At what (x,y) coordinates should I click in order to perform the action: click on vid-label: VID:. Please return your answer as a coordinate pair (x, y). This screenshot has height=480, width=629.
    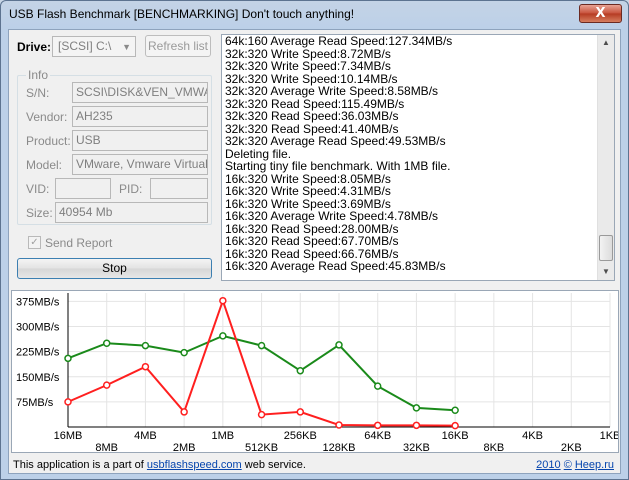
    Looking at the image, I should click on (38, 189).